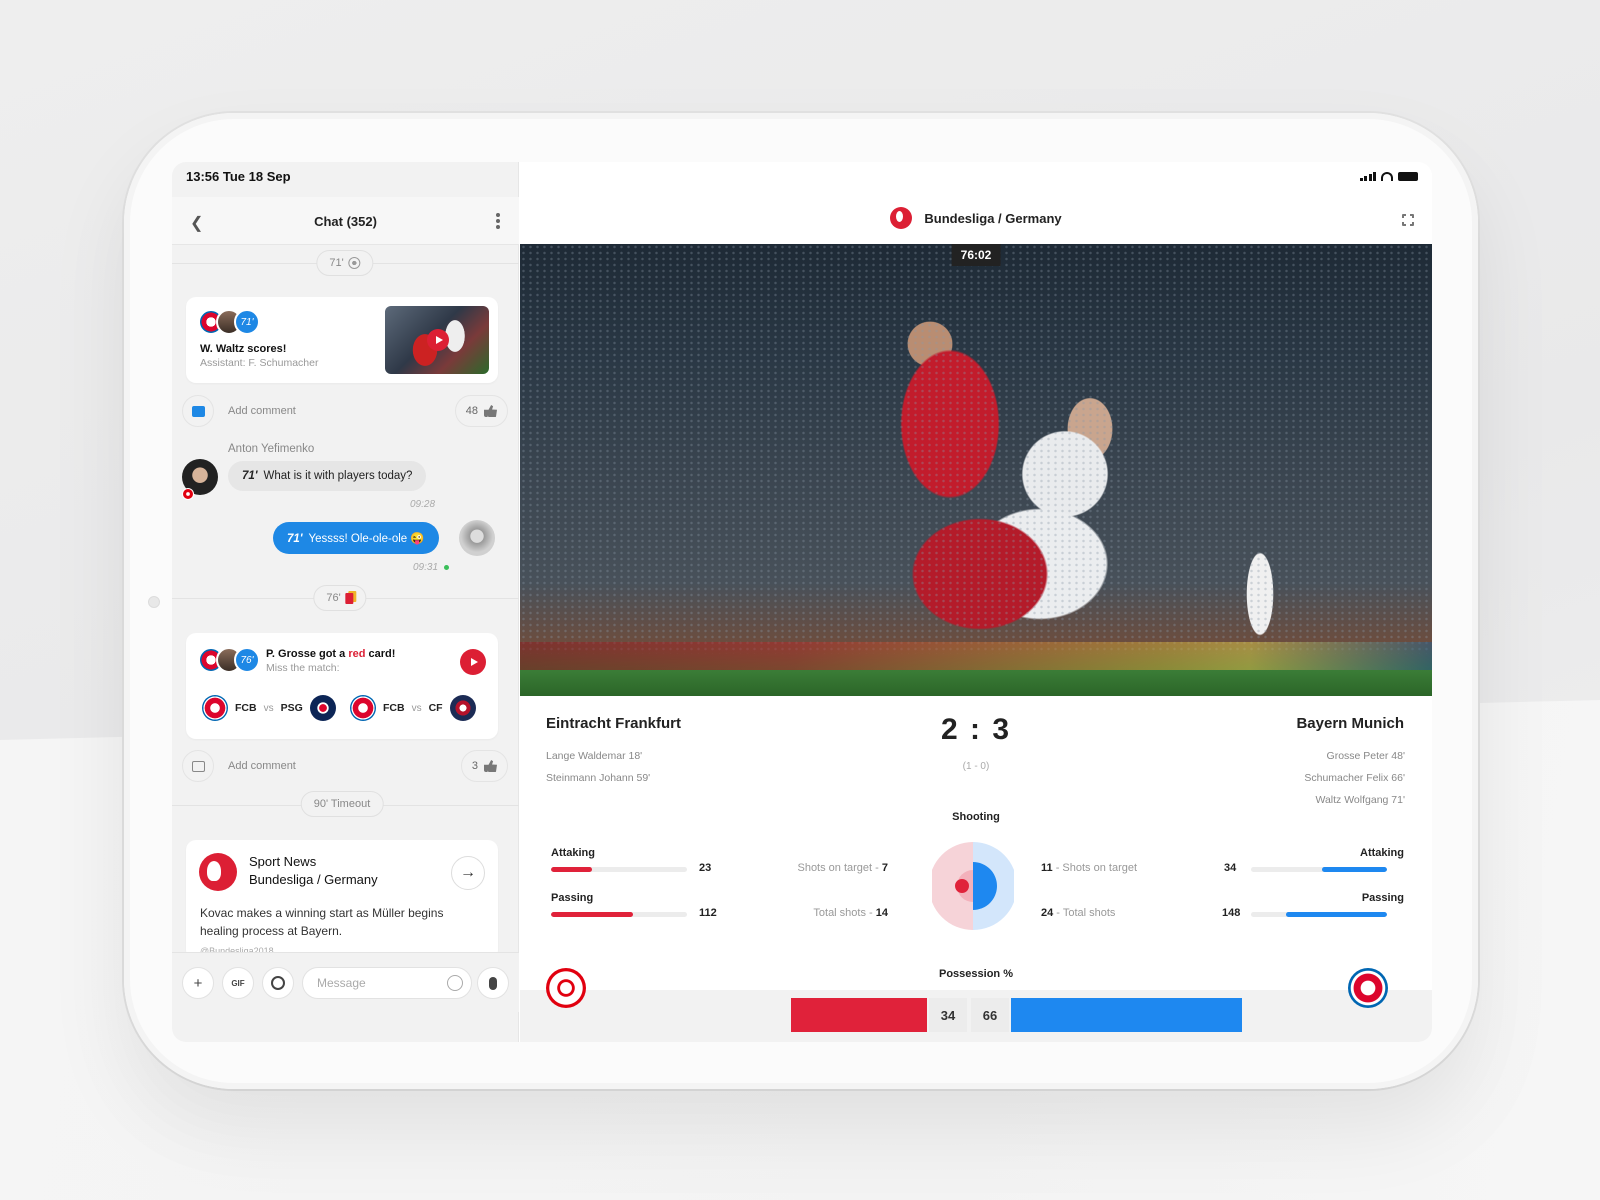 This screenshot has height=1200, width=1600. I want to click on microphone-button, so click(493, 983).